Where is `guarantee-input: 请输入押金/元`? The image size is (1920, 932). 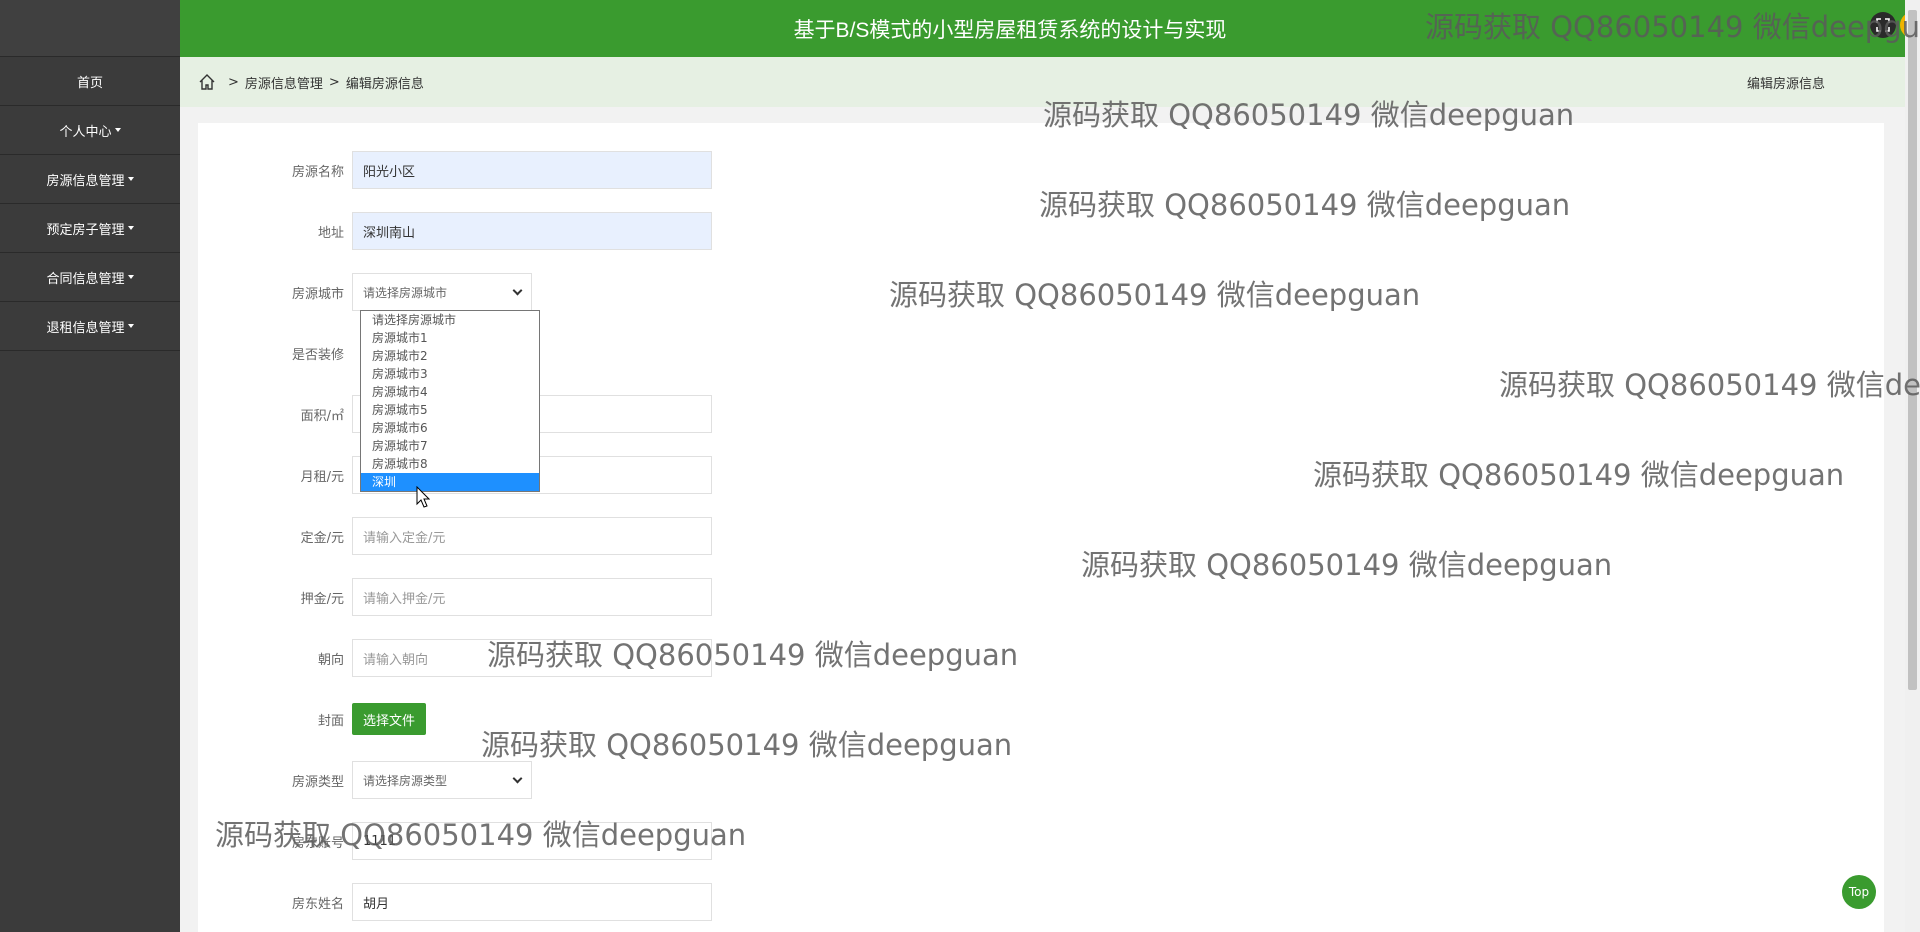
guarantee-input: 请输入押金/元 is located at coordinates (532, 597).